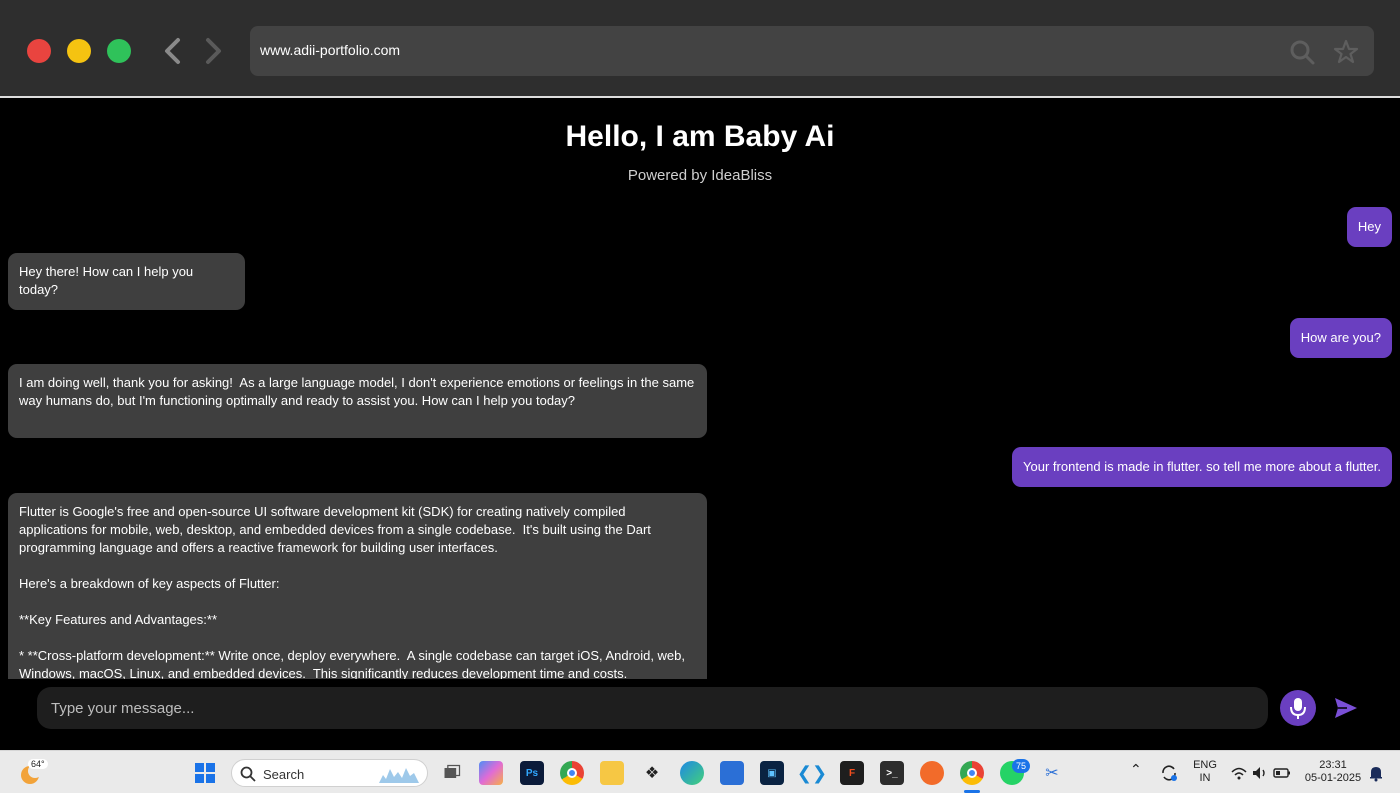 Image resolution: width=1400 pixels, height=793 pixels. What do you see at coordinates (1346, 708) in the screenshot?
I see `send-icon` at bounding box center [1346, 708].